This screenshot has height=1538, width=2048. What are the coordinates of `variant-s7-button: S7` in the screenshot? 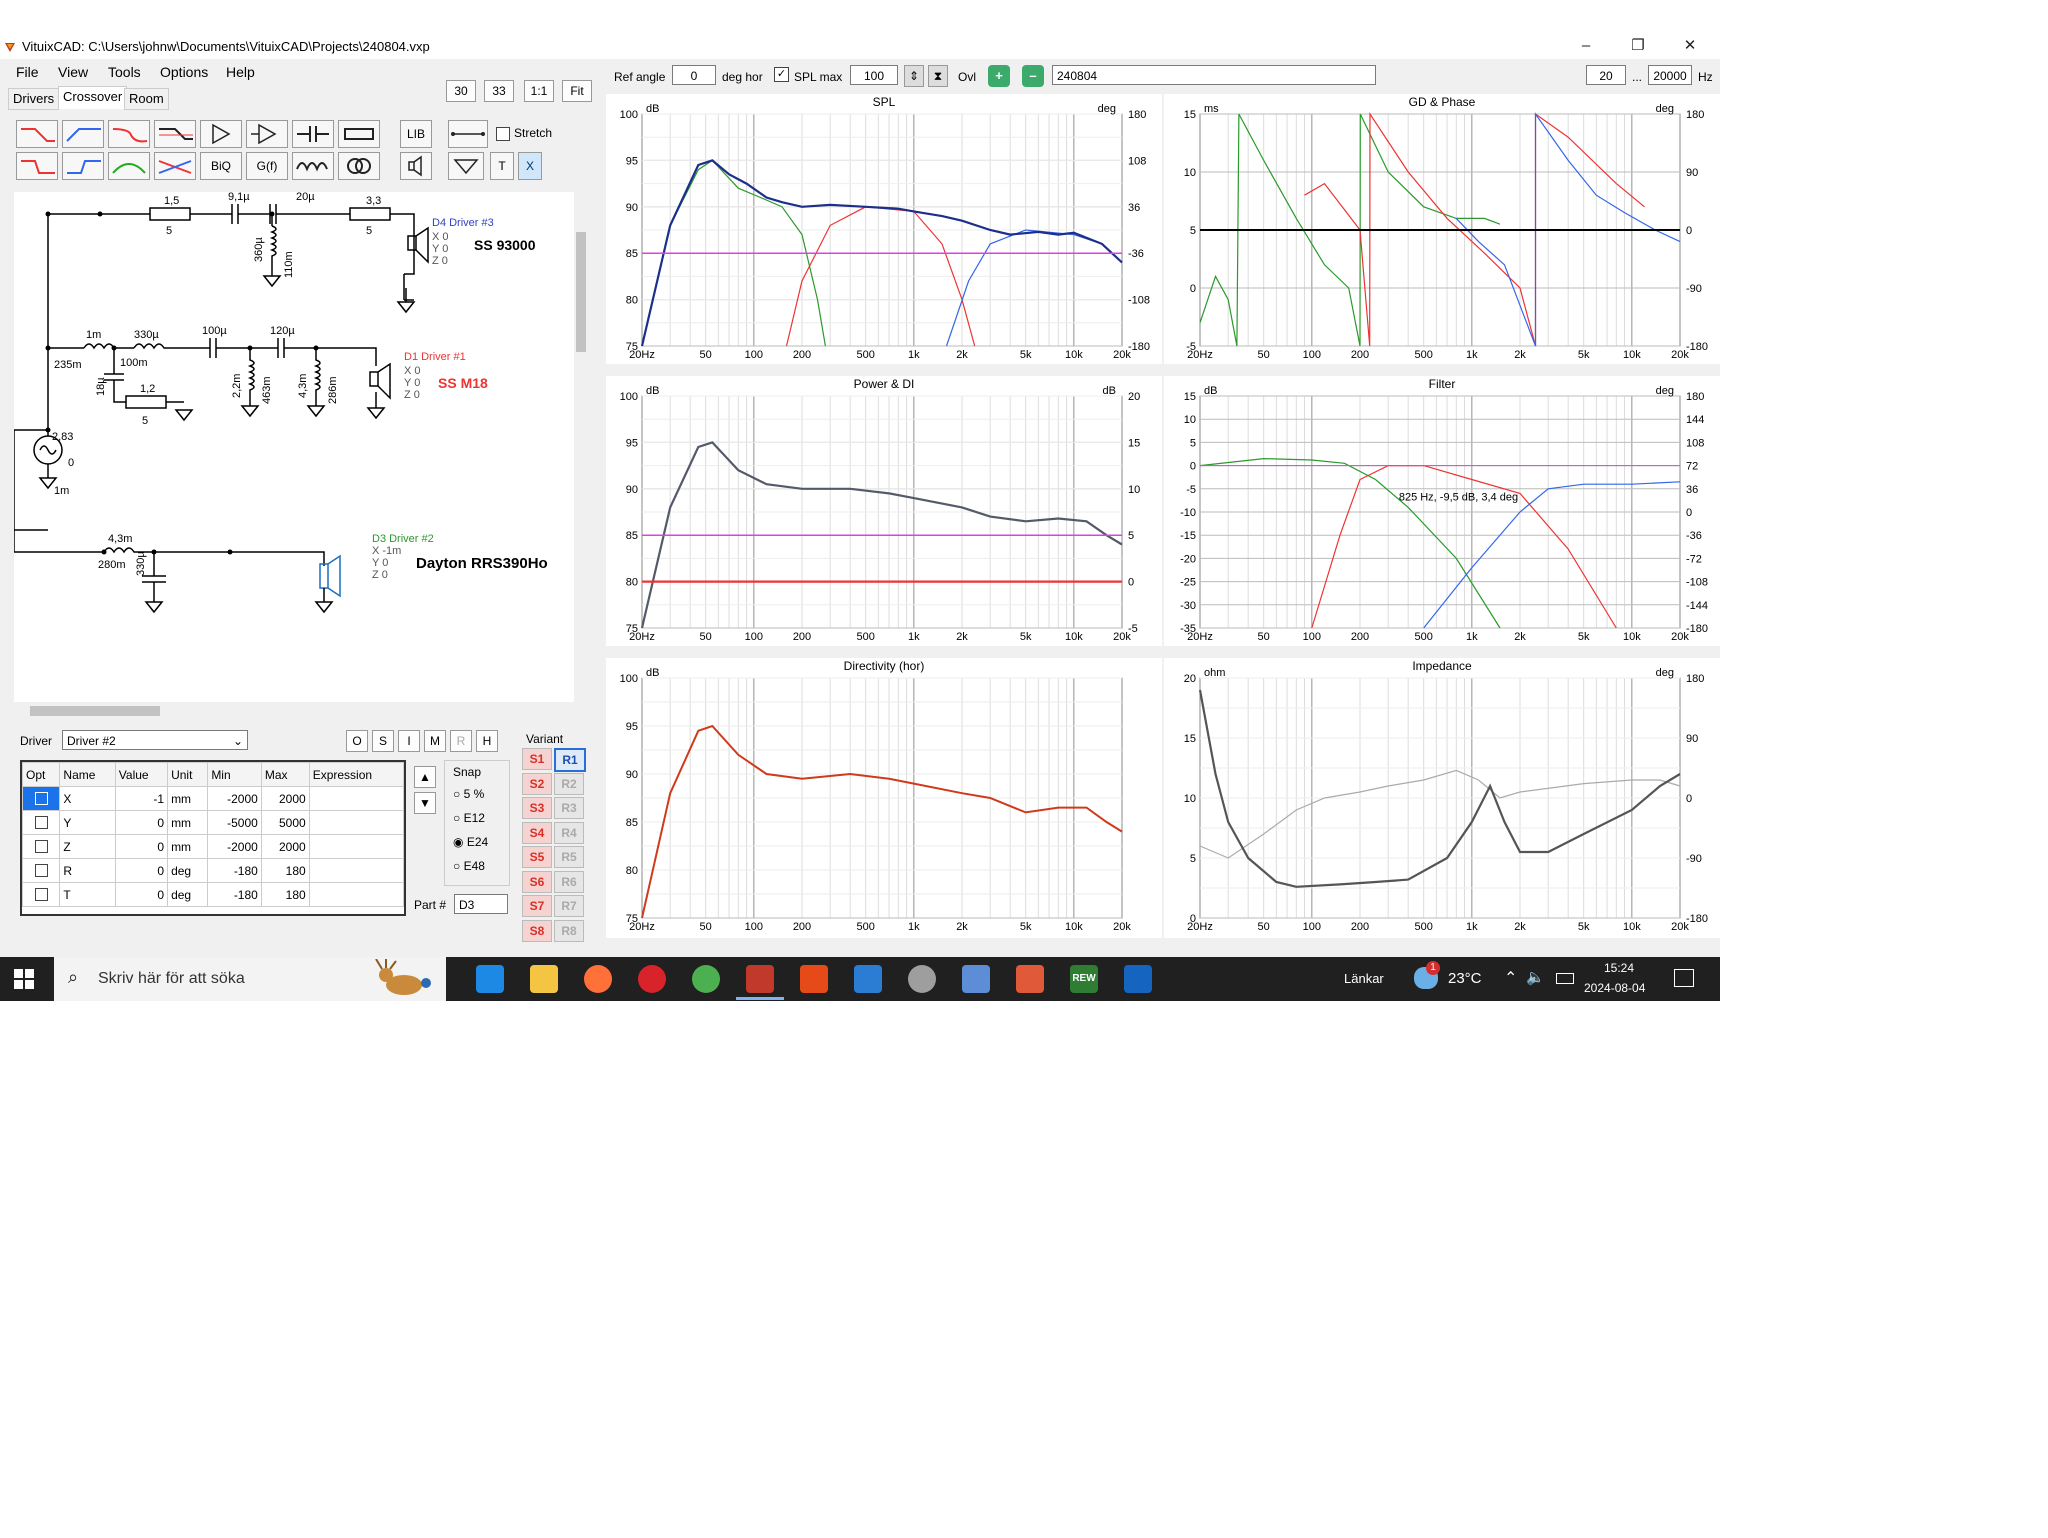 It's located at (537, 906).